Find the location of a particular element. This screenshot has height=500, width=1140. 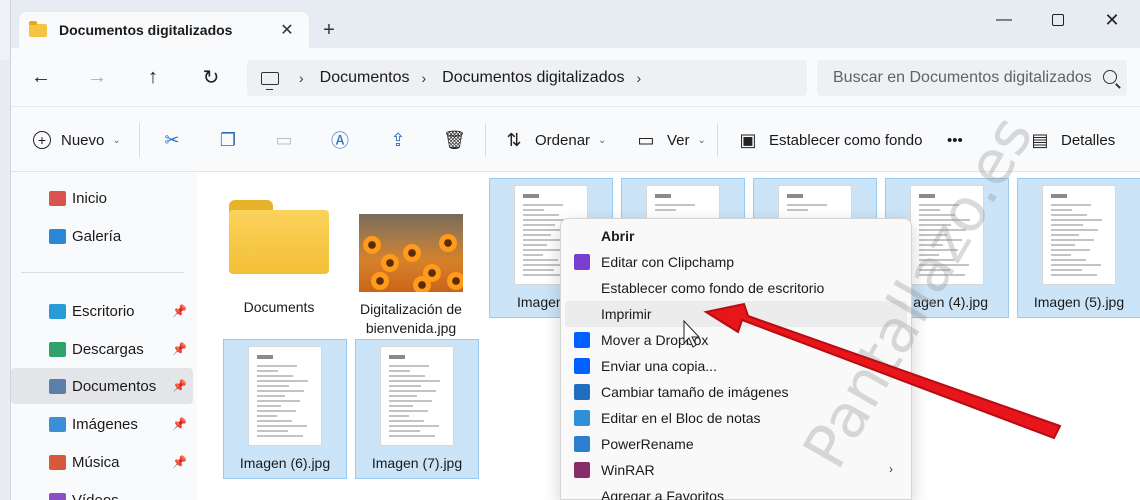

scissors-icon: ✂ is located at coordinates (172, 139).